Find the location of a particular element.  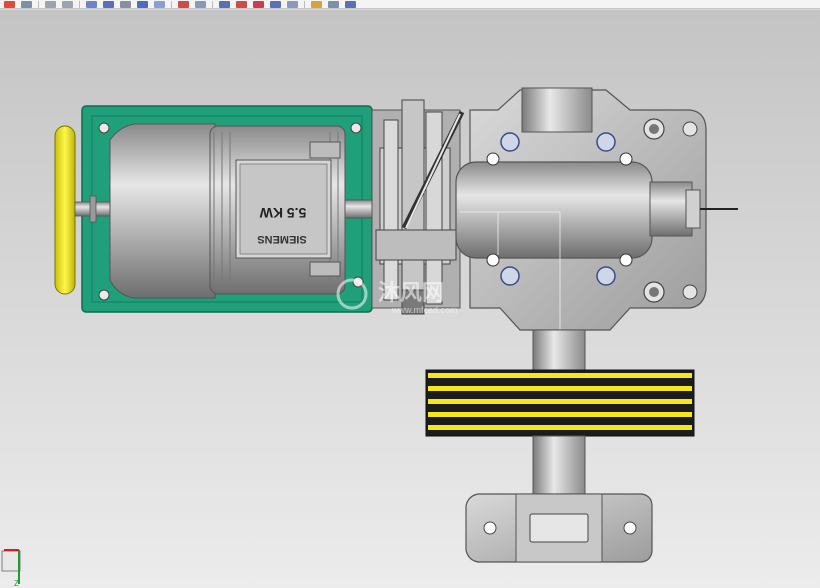

rotate-icon is located at coordinates (142, 4).